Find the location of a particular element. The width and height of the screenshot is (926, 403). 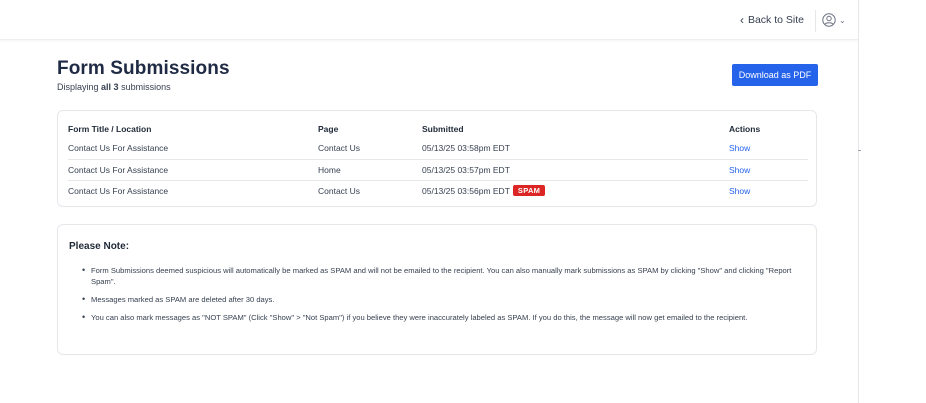

row-submitted-text: 05/13/25 03:56pm EDT is located at coordinates (466, 191).